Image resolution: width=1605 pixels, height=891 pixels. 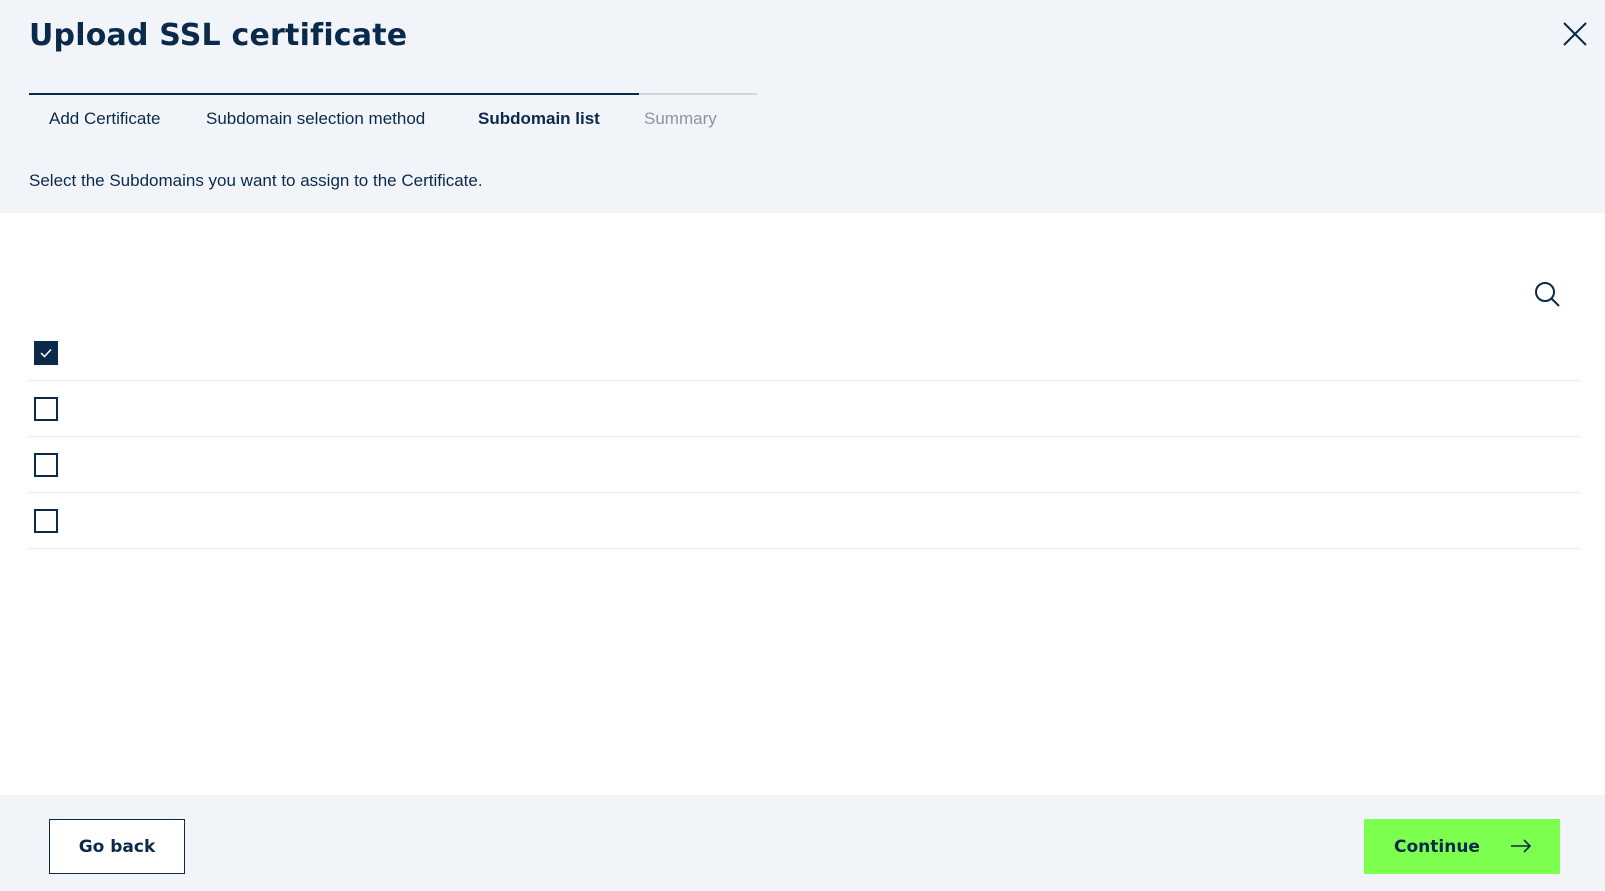 What do you see at coordinates (218, 35) in the screenshot?
I see `dialog-title: Upload SSL certificate` at bounding box center [218, 35].